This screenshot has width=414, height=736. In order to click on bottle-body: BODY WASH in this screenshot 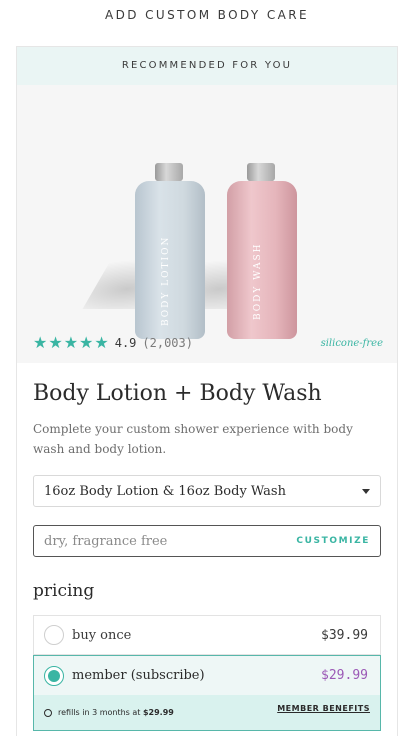, I will do `click(262, 260)`.